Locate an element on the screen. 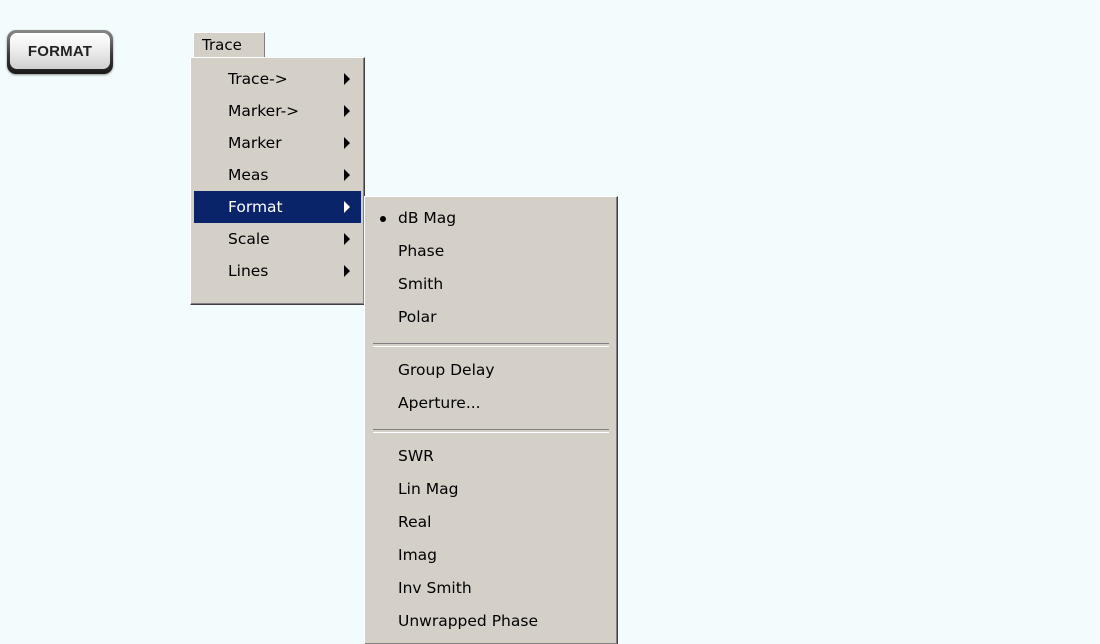 The image size is (1100, 644). menu-item-lines: Lines is located at coordinates (277, 271).